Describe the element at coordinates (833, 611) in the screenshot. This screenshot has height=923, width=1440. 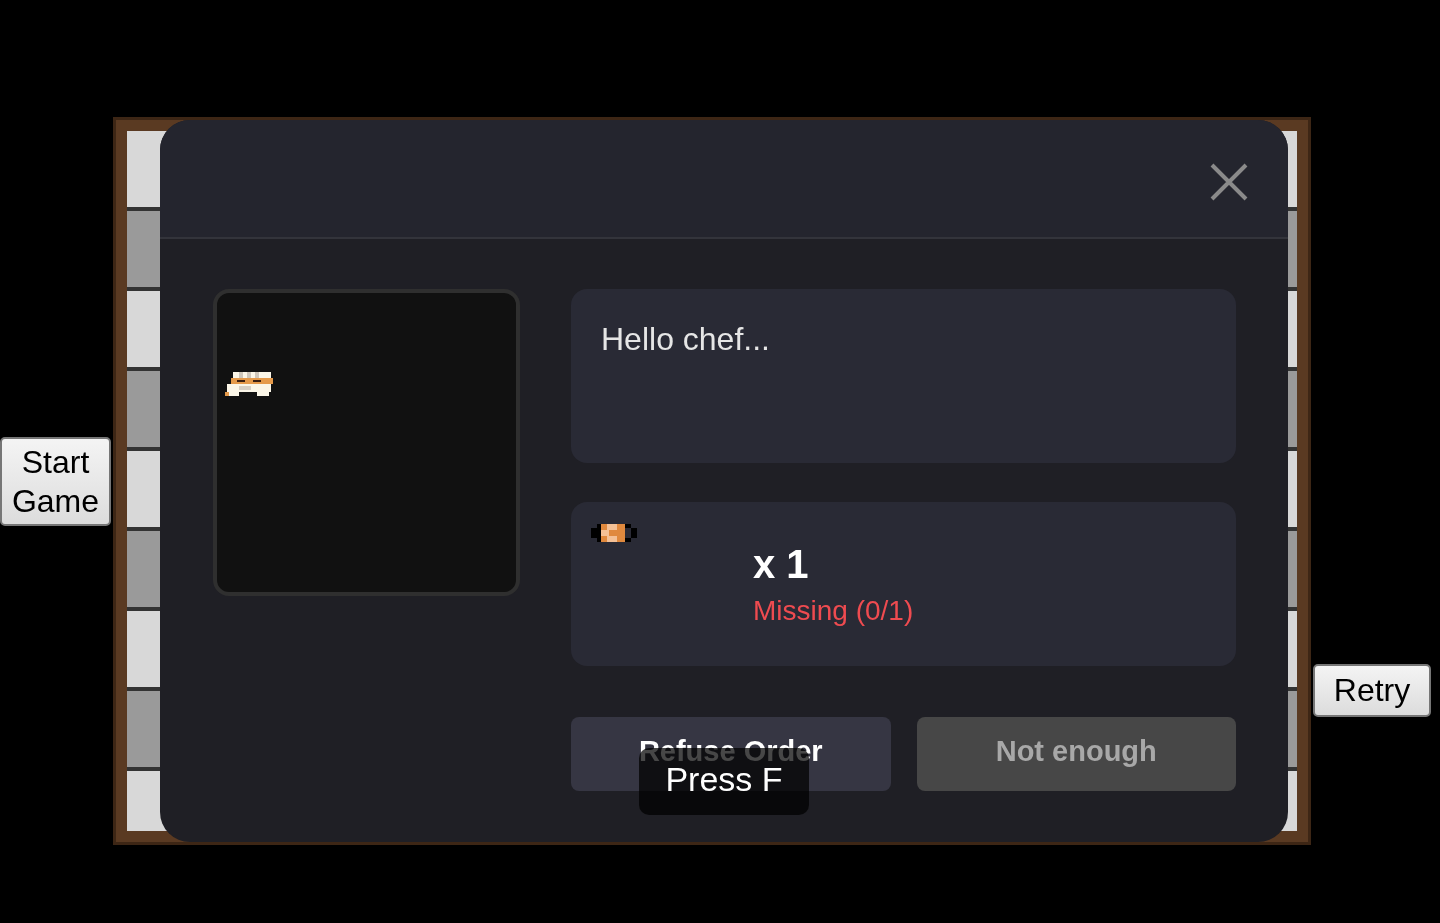
I see `status-text: Missing (0/1)` at that location.